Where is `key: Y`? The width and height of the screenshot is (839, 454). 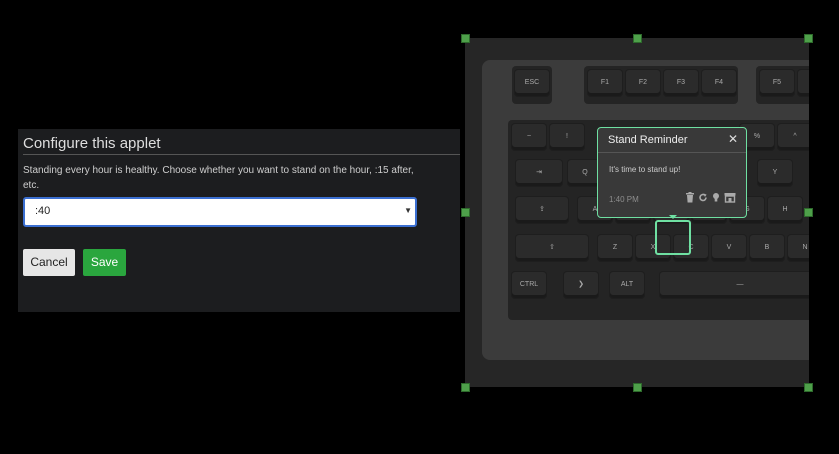
key: Y is located at coordinates (775, 173).